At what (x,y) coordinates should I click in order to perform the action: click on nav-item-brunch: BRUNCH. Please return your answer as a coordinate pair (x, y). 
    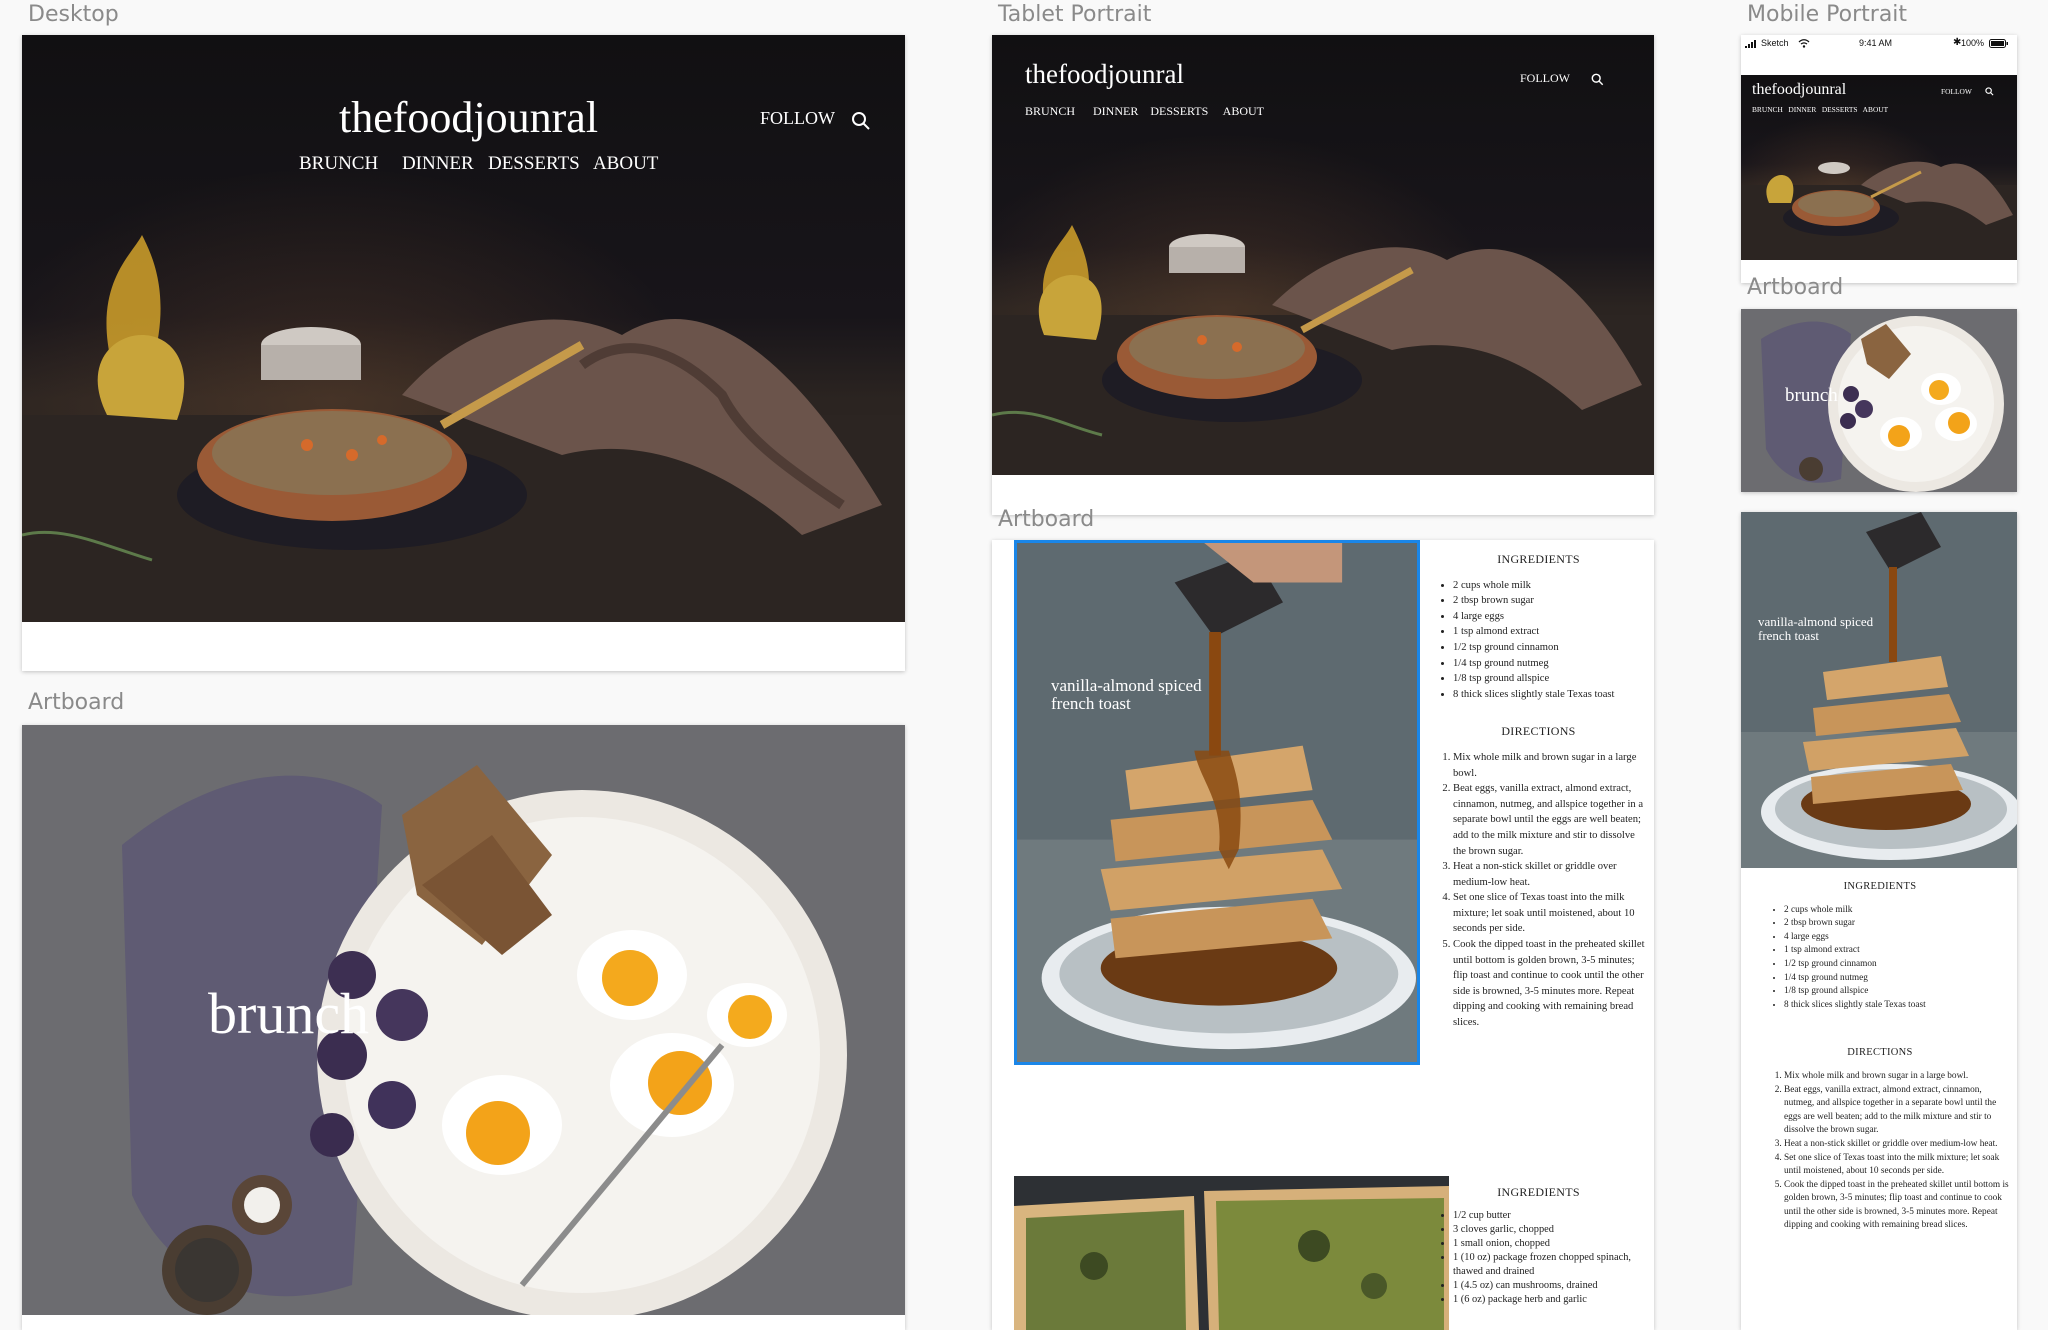
    Looking at the image, I should click on (338, 163).